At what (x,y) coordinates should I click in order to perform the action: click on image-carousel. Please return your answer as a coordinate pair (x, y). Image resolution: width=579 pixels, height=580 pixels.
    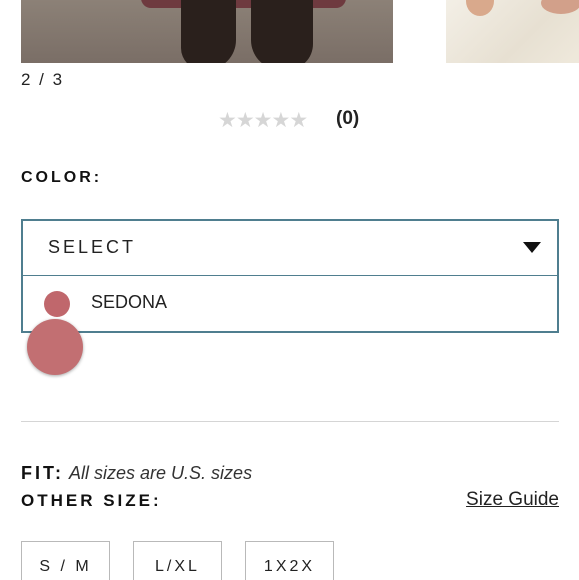
    Looking at the image, I should click on (289, 32).